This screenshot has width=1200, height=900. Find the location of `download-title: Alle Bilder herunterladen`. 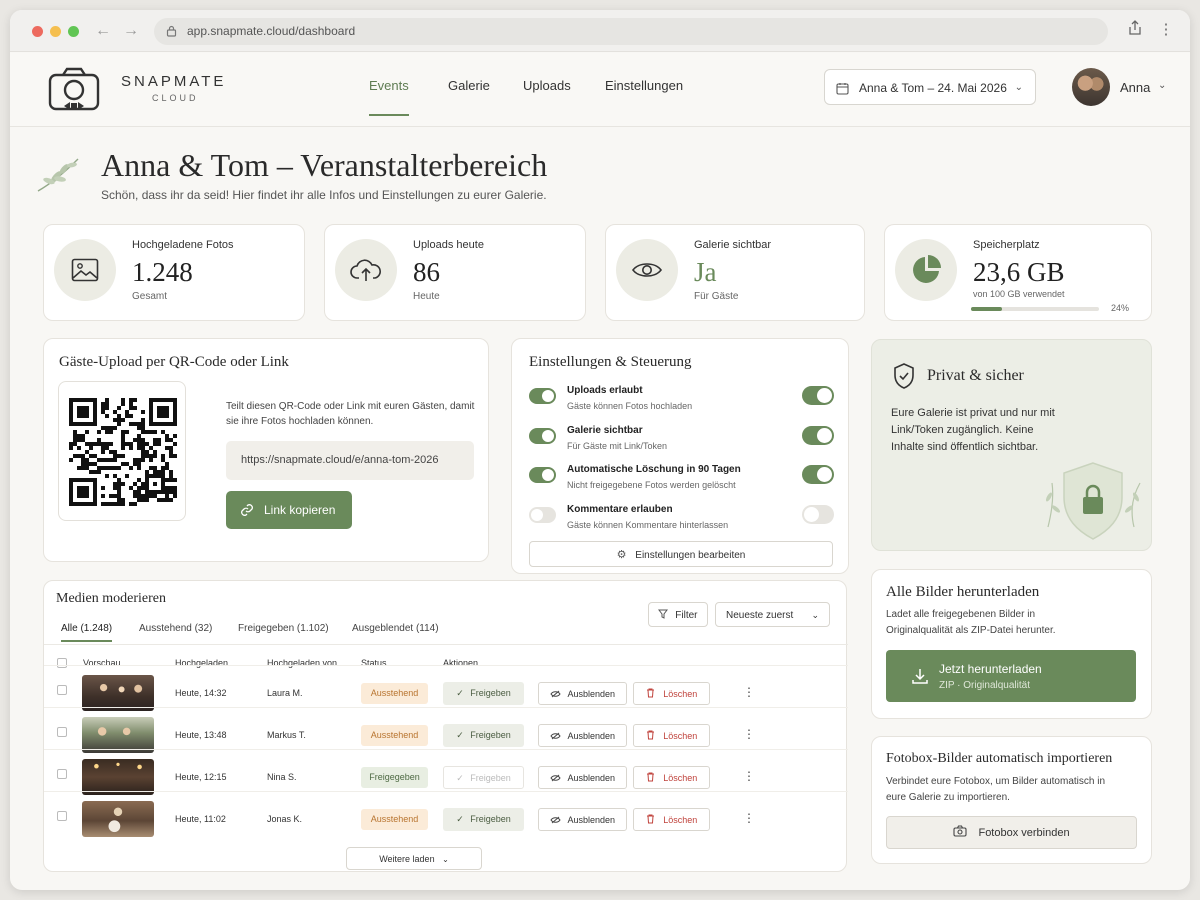

download-title: Alle Bilder herunterladen is located at coordinates (963, 592).